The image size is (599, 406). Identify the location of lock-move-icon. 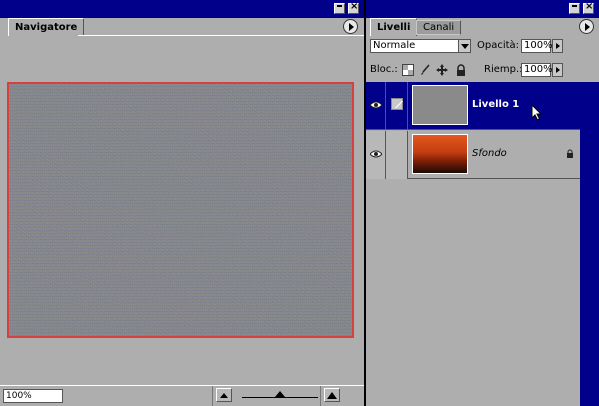
(442, 70).